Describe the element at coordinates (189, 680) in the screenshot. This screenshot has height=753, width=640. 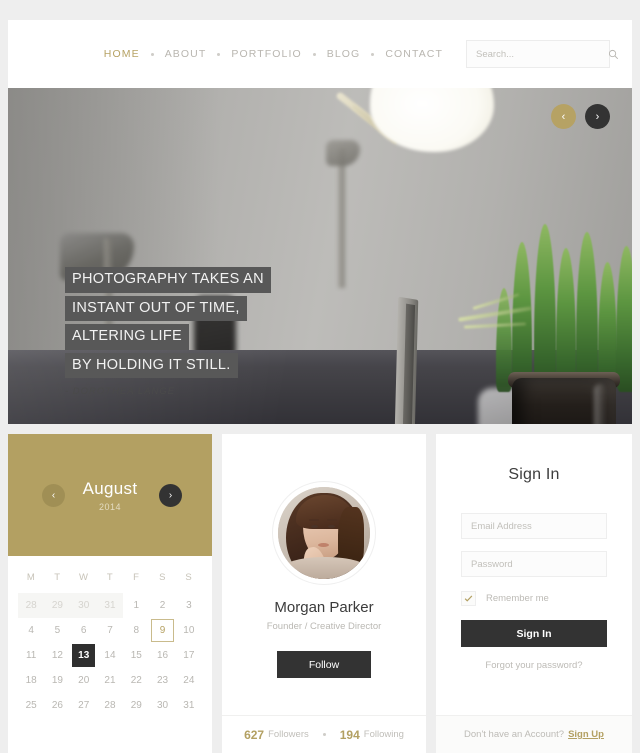
I see `calendar-day-cell: 24` at that location.